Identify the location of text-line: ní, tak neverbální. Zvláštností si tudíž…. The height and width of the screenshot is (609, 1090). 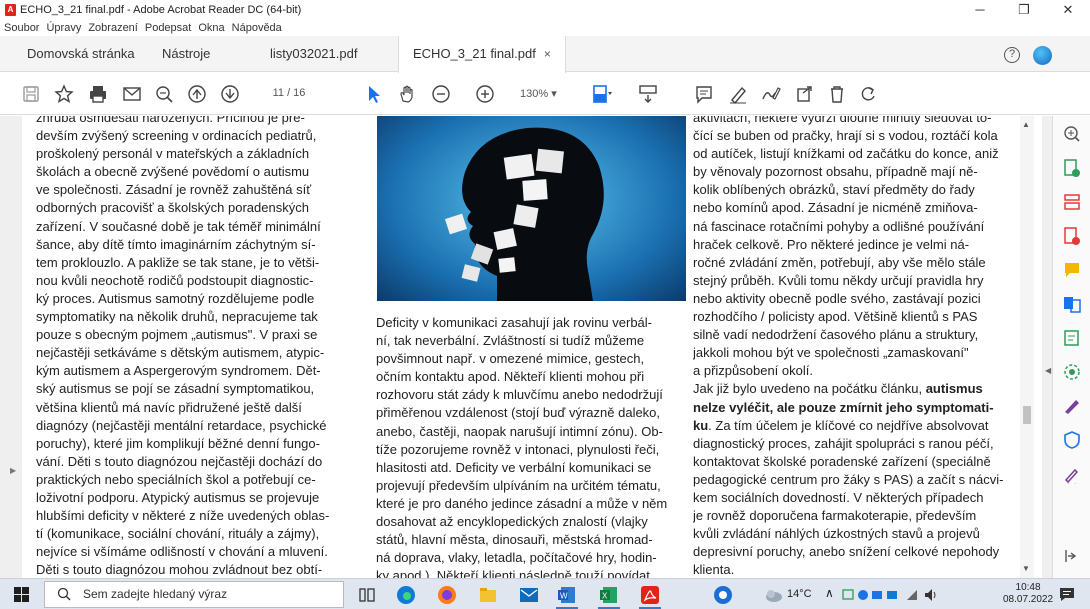
(510, 341).